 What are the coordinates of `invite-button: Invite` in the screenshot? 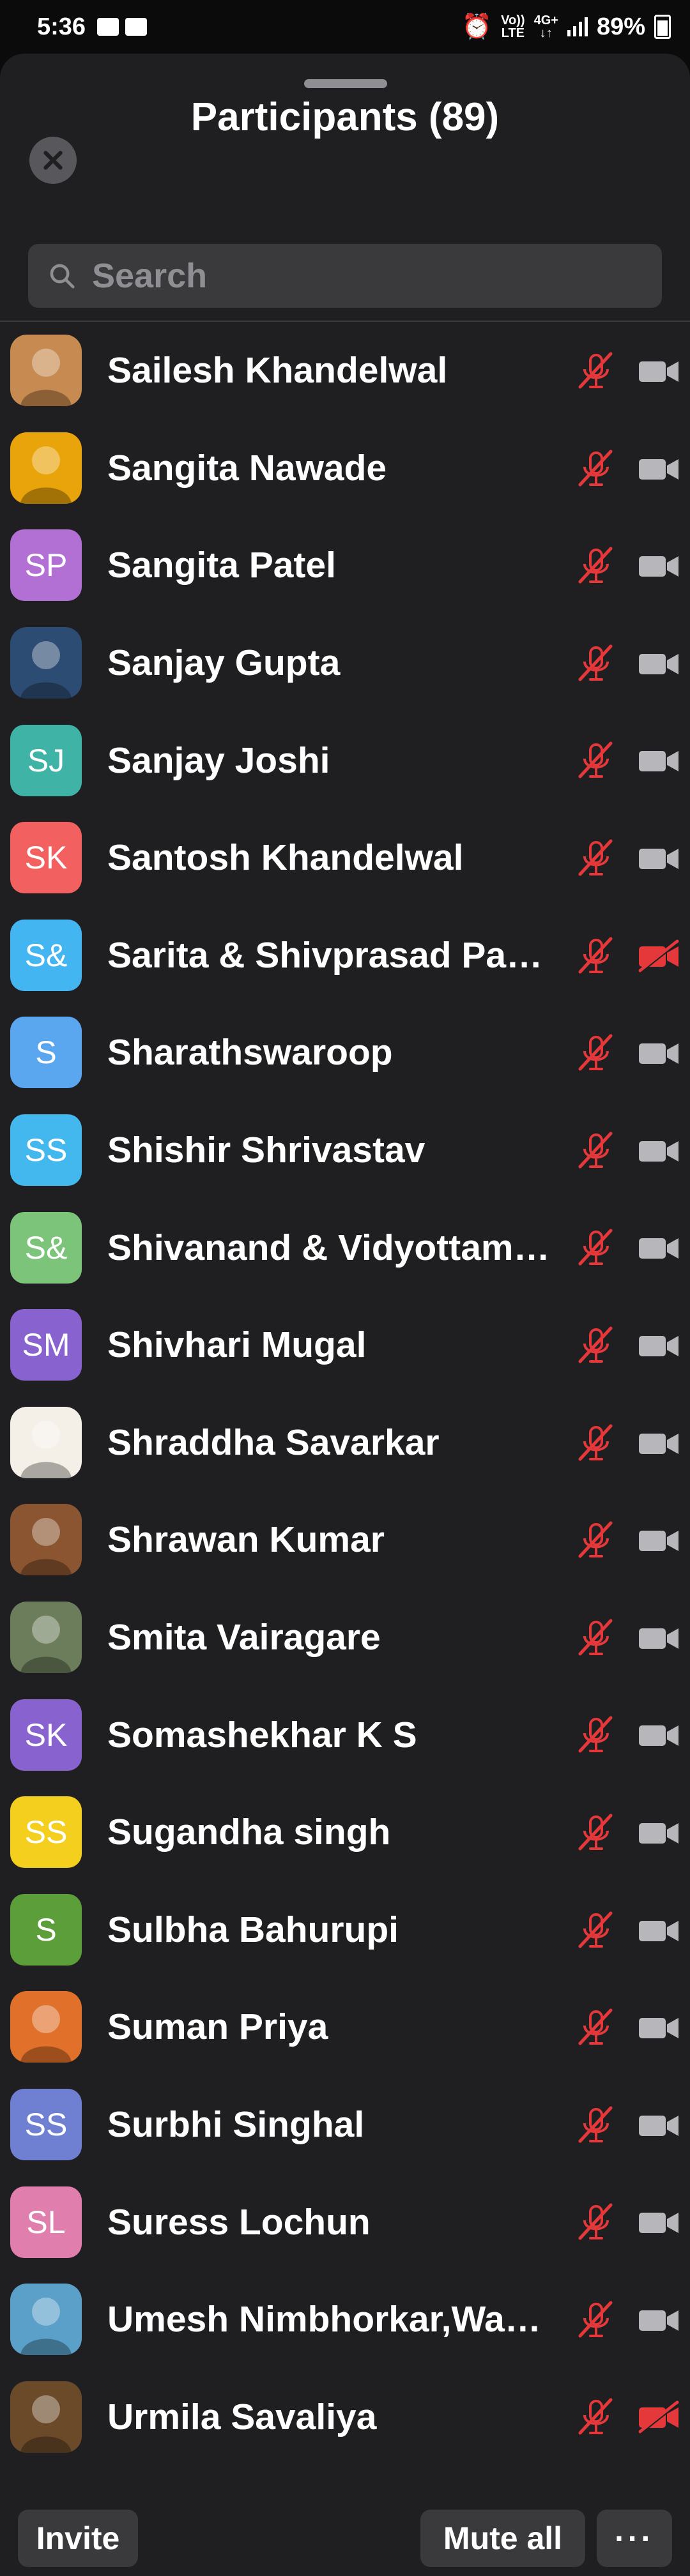 It's located at (78, 2539).